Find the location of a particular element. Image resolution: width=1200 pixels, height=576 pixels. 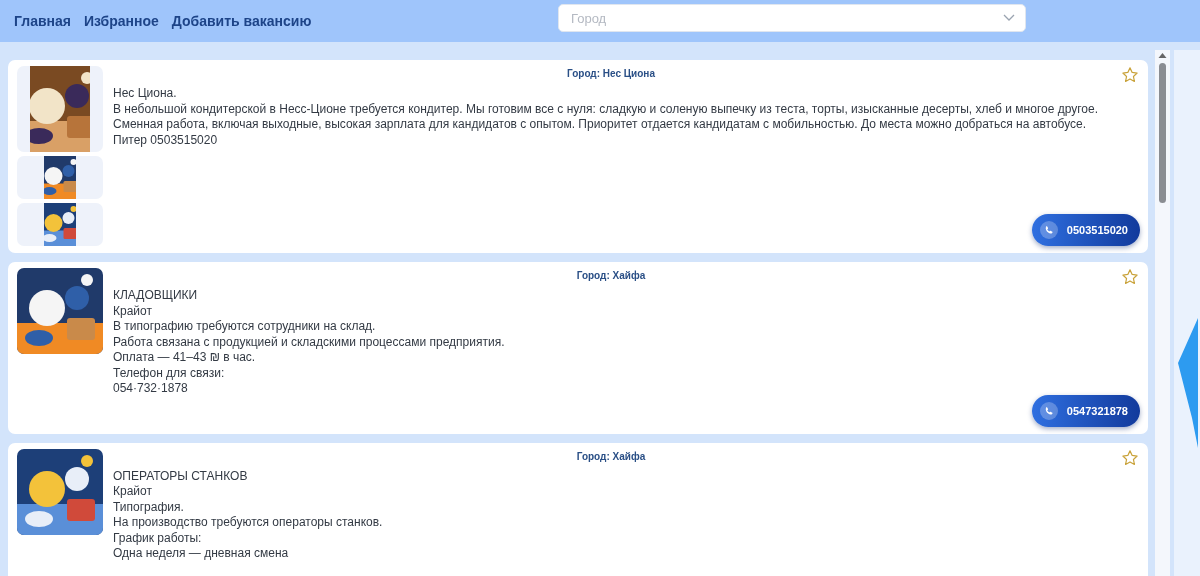

call-button: 0547321878 is located at coordinates (1085, 410).